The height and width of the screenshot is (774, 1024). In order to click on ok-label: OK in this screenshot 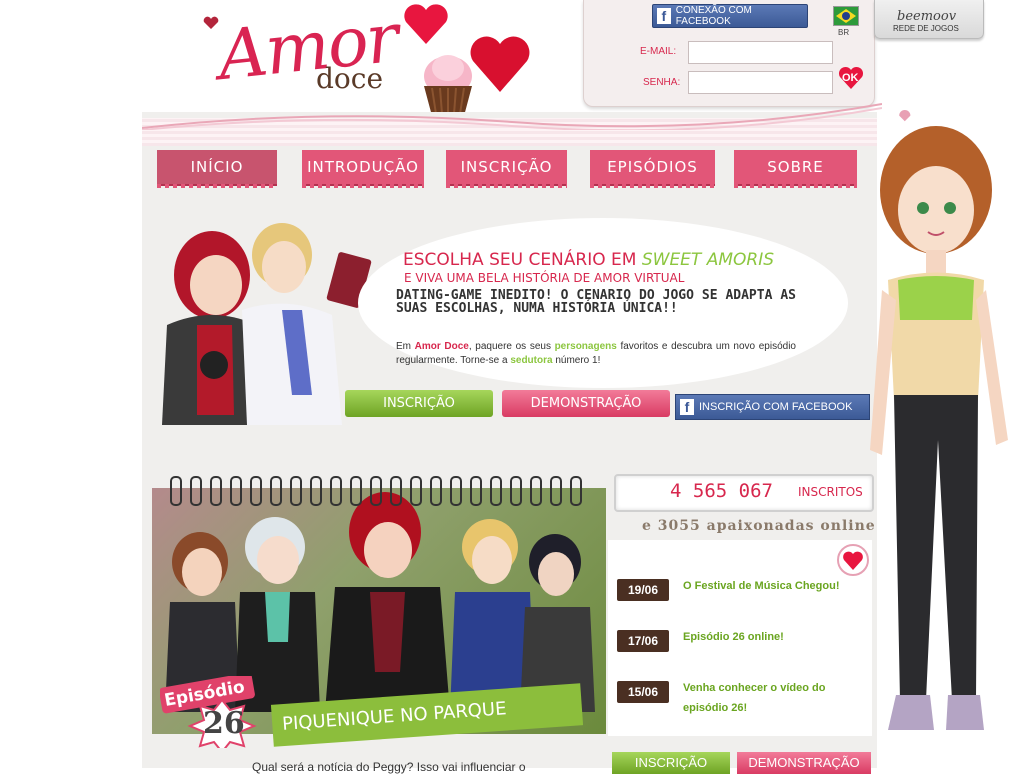, I will do `click(850, 78)`.